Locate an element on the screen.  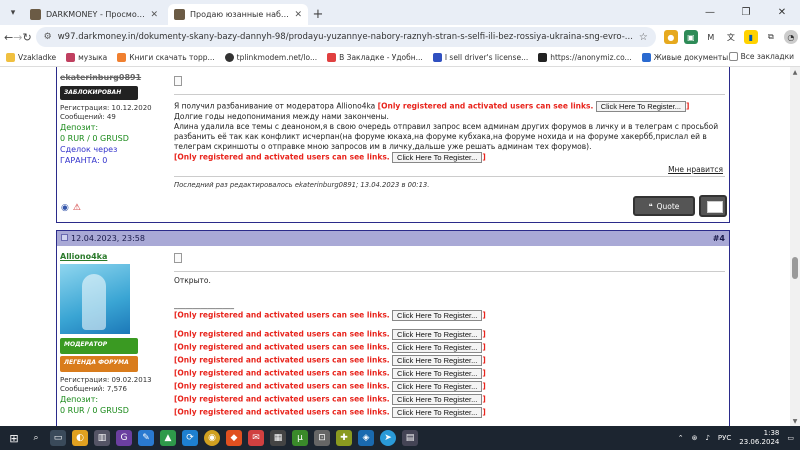
report-icon: ⚠ is located at coordinates (77, 208).